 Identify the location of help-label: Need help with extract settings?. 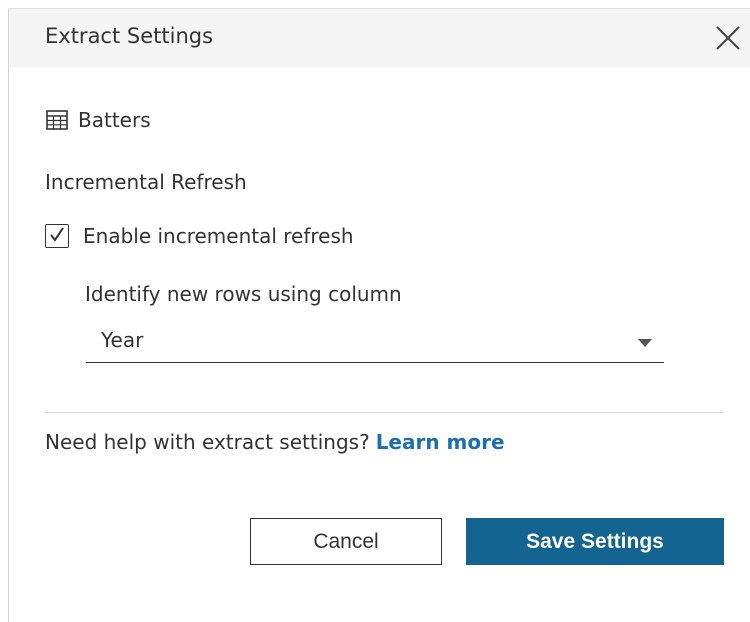
(207, 442).